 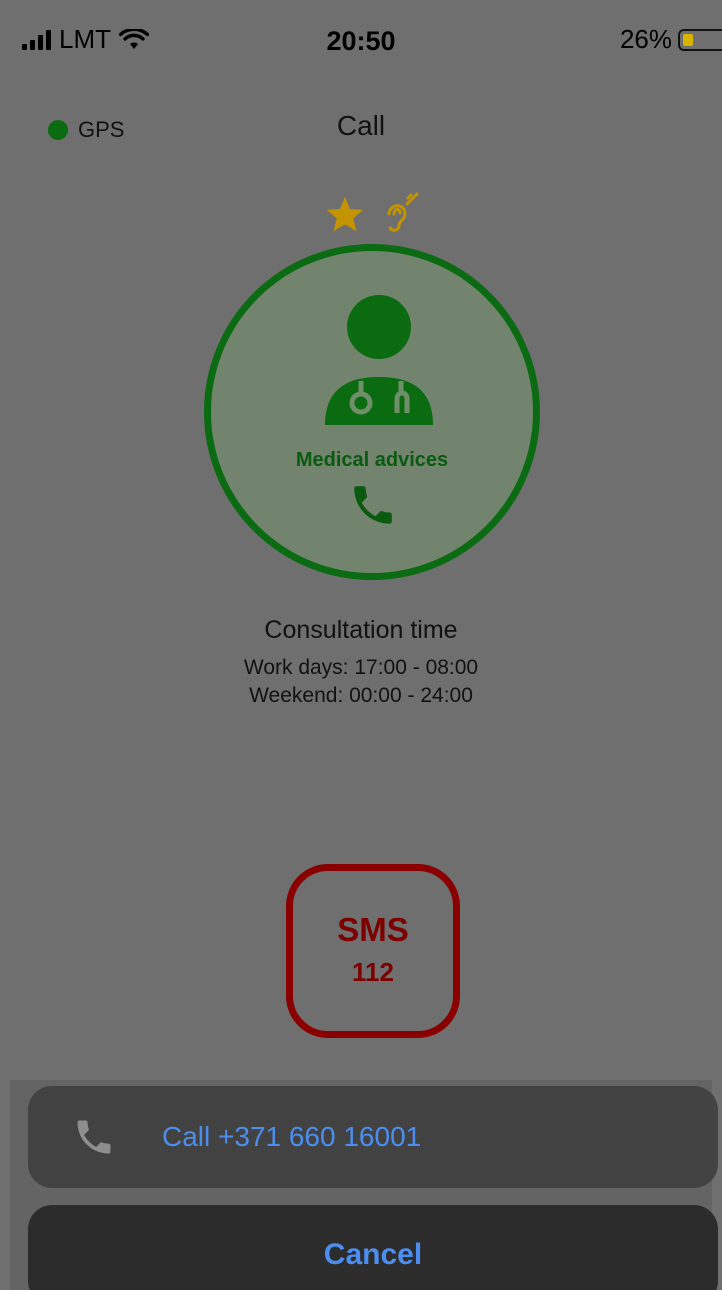 What do you see at coordinates (361, 630) in the screenshot?
I see `consultation-title: Consultation time` at bounding box center [361, 630].